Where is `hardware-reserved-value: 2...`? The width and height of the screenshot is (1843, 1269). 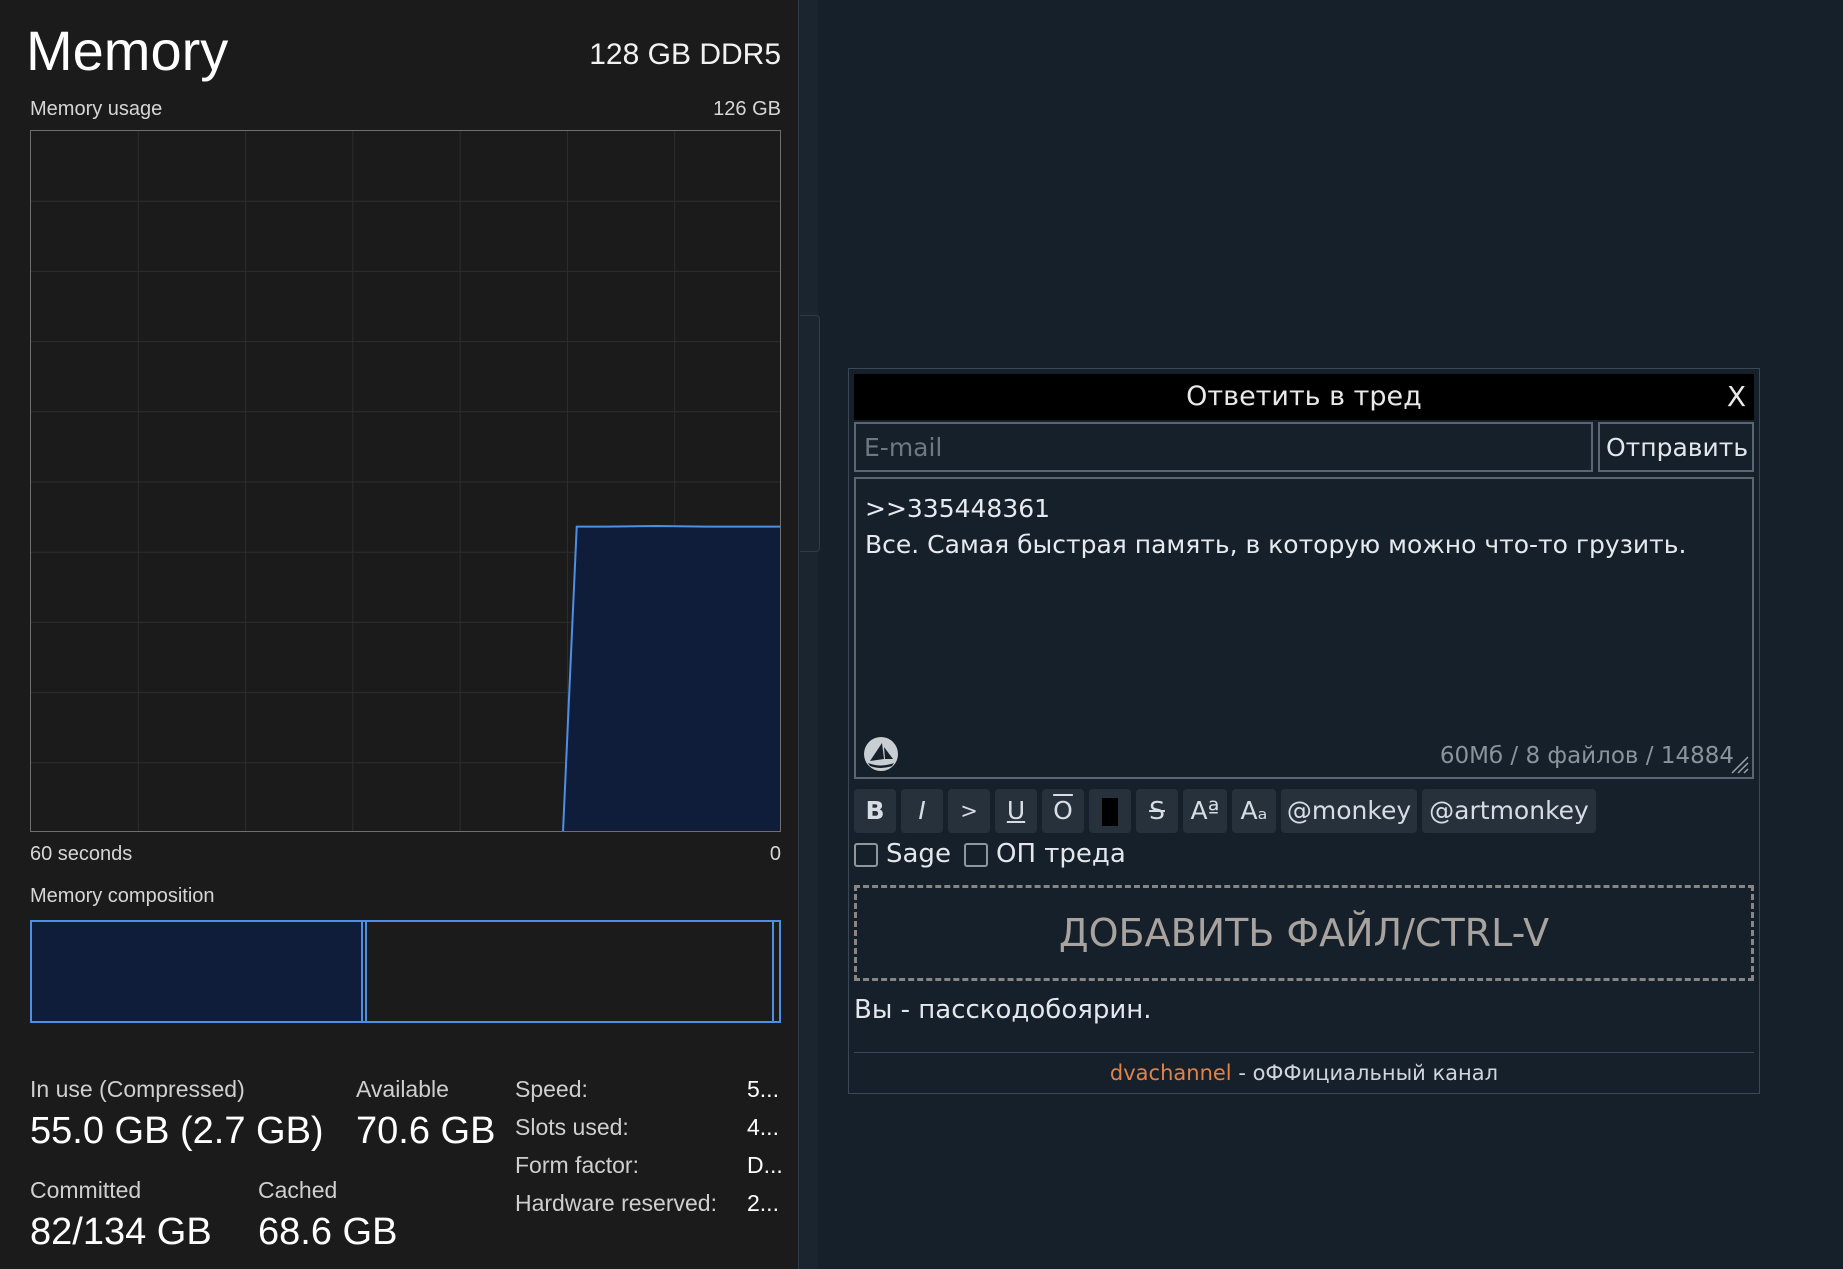
hardware-reserved-value: 2... is located at coordinates (763, 1203).